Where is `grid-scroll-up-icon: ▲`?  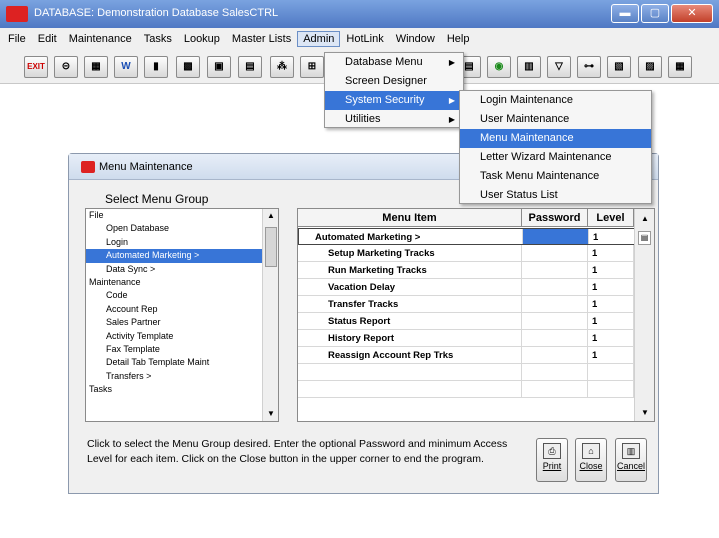 grid-scroll-up-icon: ▲ is located at coordinates (644, 219).